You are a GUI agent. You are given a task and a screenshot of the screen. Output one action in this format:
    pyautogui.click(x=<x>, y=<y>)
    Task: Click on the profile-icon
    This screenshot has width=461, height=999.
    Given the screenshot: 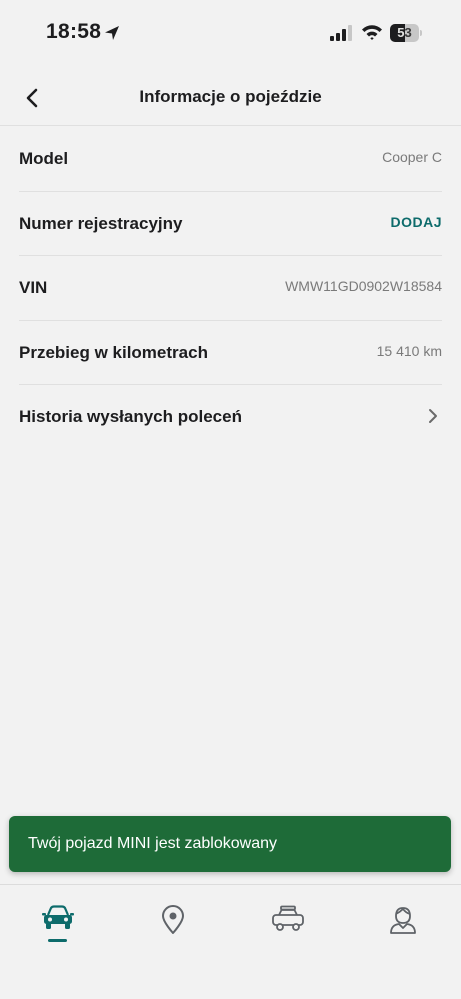 What is the action you would take?
    pyautogui.click(x=402, y=920)
    